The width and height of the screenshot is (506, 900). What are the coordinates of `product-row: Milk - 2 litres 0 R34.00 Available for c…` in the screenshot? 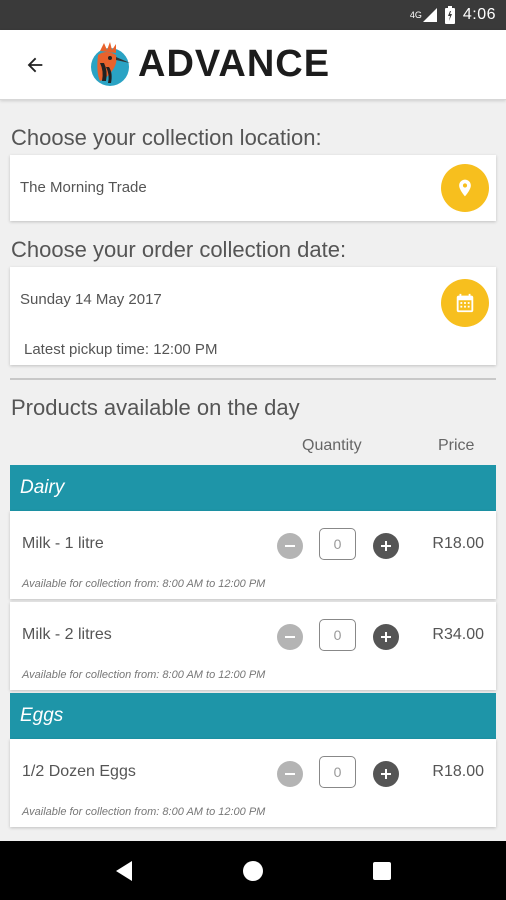 It's located at (253, 646).